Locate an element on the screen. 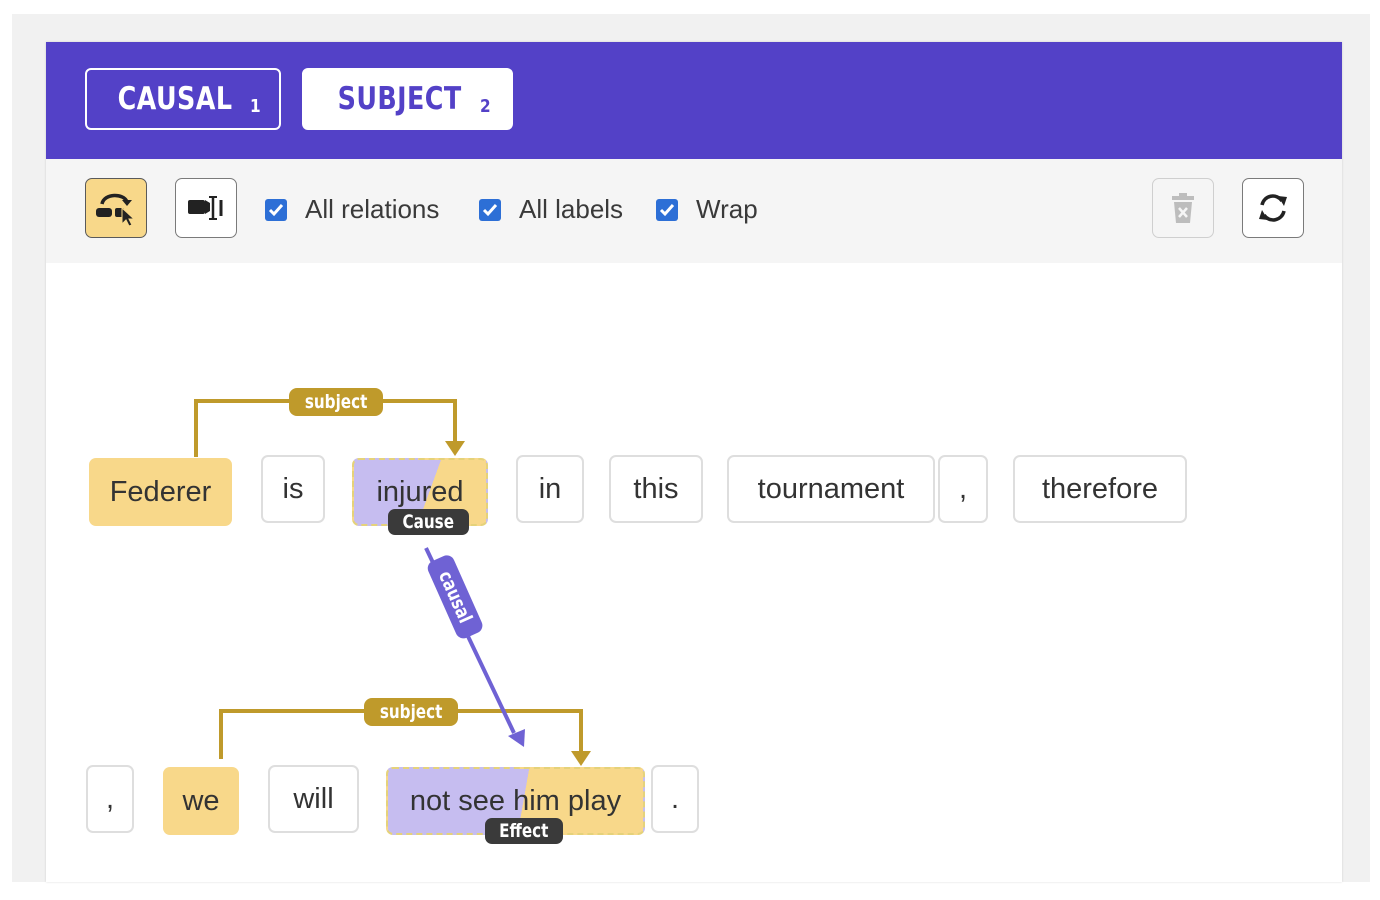 This screenshot has height=900, width=1380. all-relations-label: All relations is located at coordinates (372, 209).